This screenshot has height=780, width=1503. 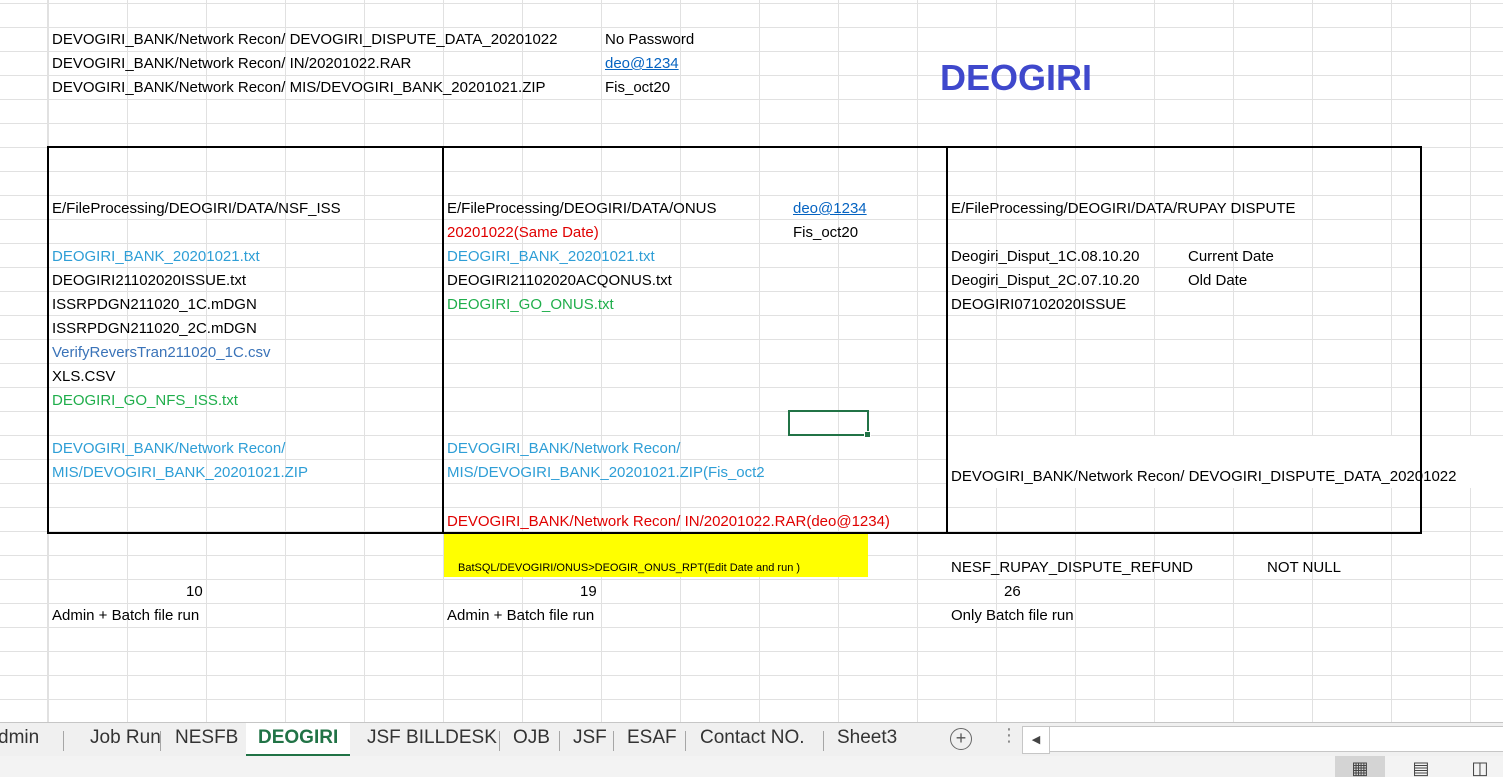 I want to click on col2-file-1: DEOGIRI_BANK_20201021.txt, so click(x=551, y=257).